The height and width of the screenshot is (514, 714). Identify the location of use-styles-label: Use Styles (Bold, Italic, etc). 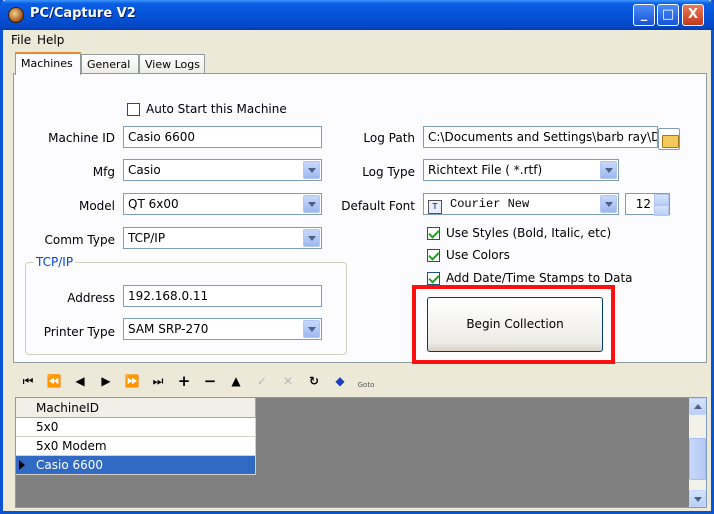
(529, 233).